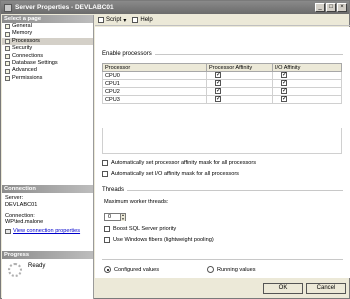 The image size is (350, 299). What do you see at coordinates (64, 7) in the screenshot?
I see `window-title: Server Properties - DEVLABC01` at bounding box center [64, 7].